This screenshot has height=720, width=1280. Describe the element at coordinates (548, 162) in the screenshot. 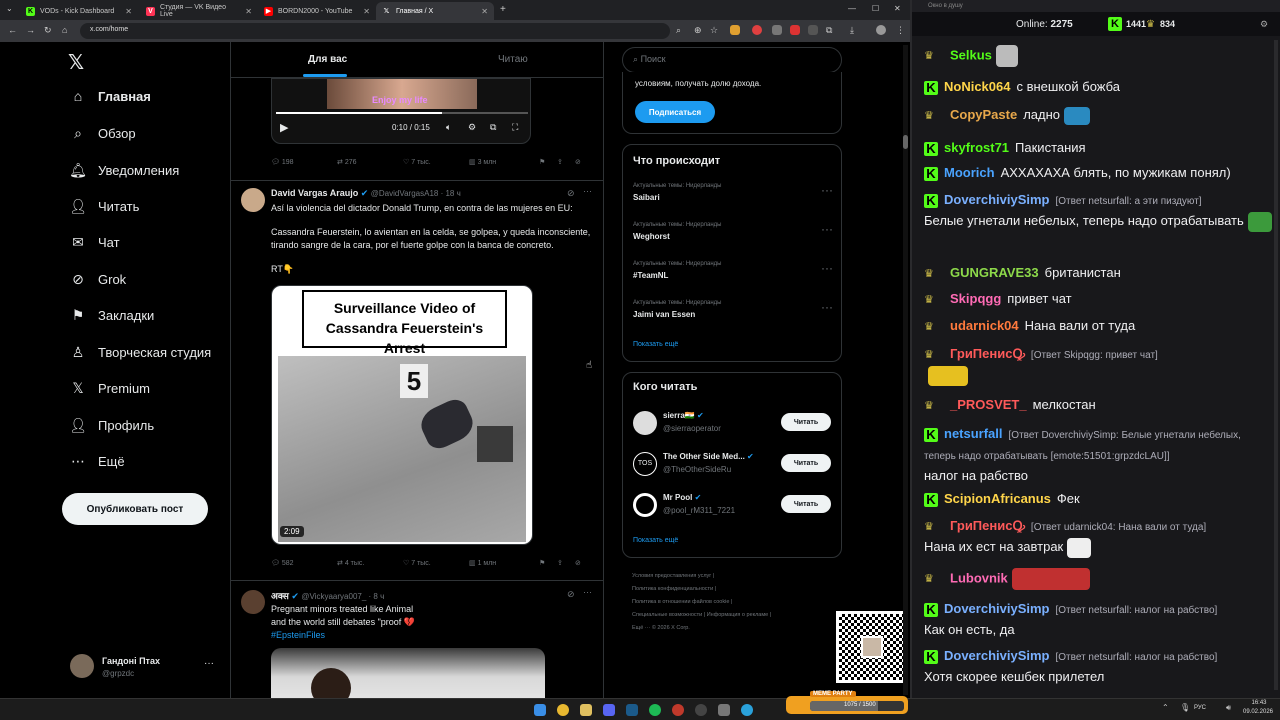

I see `bookmark-icon: ⚑` at that location.